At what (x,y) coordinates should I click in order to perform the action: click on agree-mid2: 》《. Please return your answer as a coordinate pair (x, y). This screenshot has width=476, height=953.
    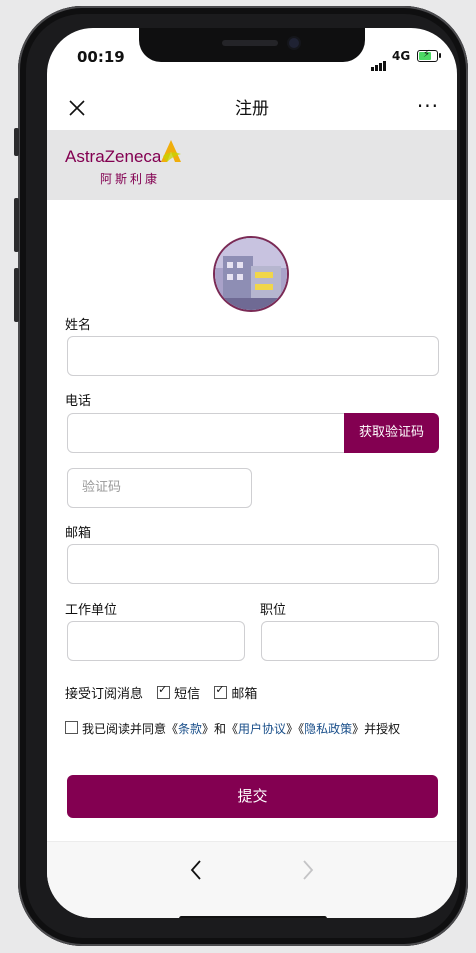
    Looking at the image, I should click on (295, 729).